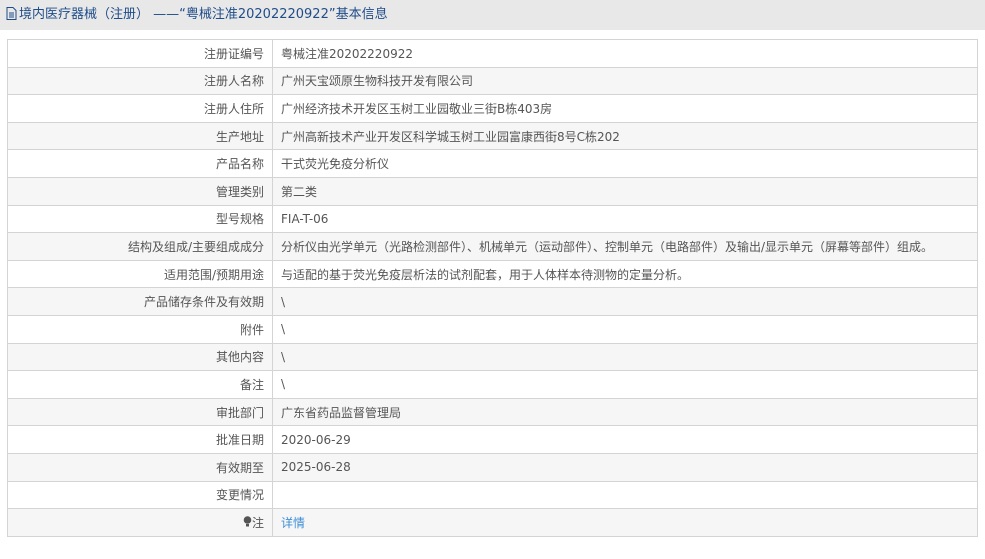 This screenshot has width=985, height=559. What do you see at coordinates (625, 467) in the screenshot?
I see `row-value: 2025-06-28` at bounding box center [625, 467].